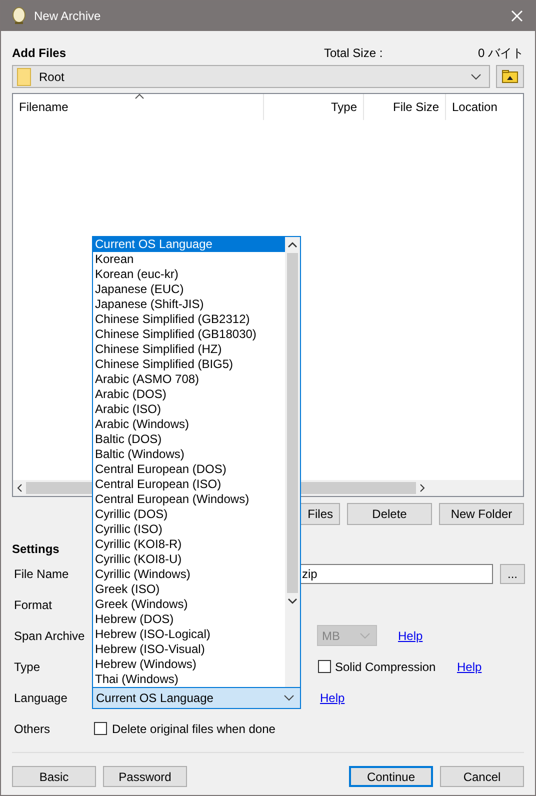  I want to click on total-size-label: Total Size :, so click(354, 53).